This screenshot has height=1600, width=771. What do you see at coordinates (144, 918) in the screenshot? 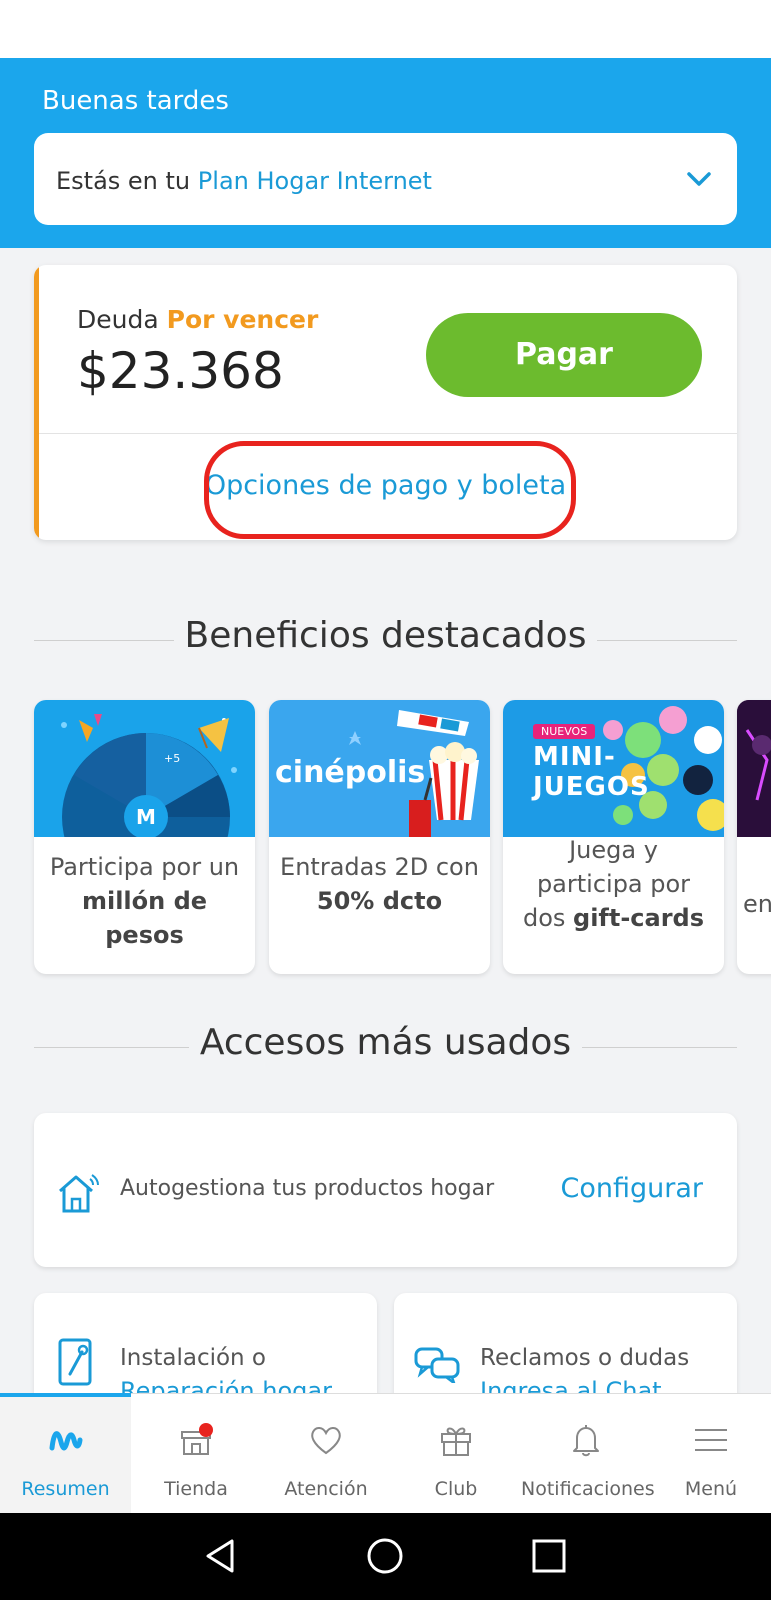
I see `benefit-bold: millón de pesos` at bounding box center [144, 918].